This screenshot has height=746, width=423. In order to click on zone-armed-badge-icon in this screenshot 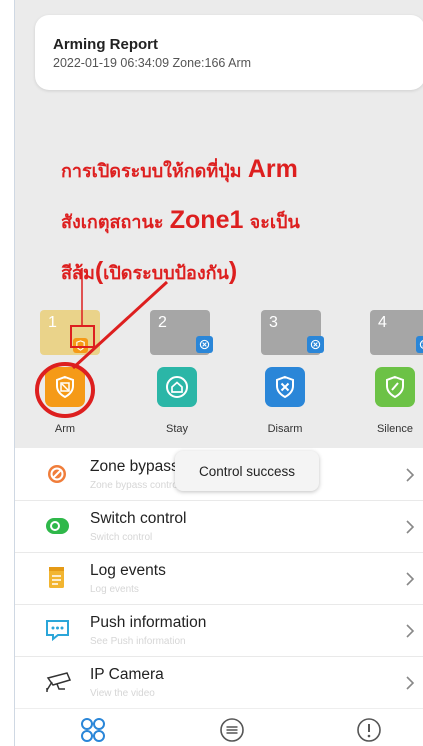, I will do `click(80, 345)`.